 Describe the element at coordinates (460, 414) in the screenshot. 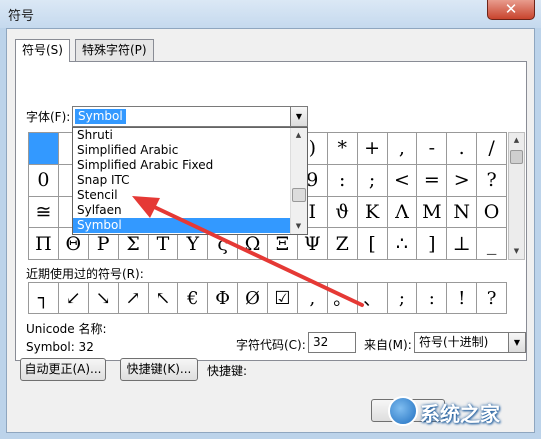

I see `watermark-text: 系统之家` at that location.